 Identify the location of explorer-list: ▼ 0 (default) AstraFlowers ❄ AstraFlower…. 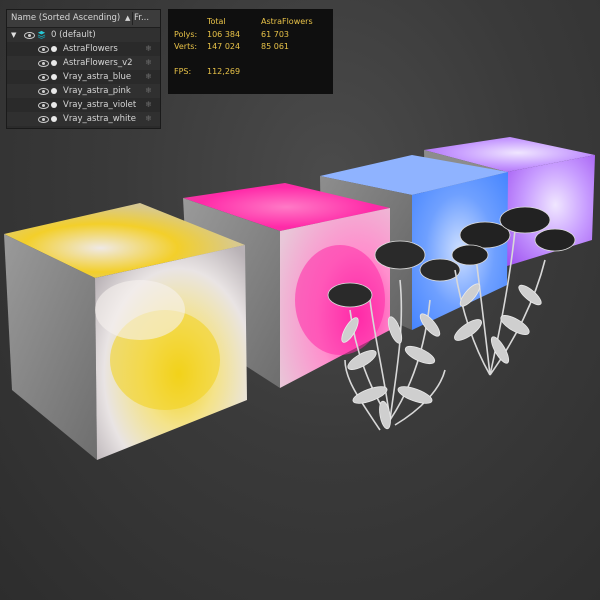
(83, 77).